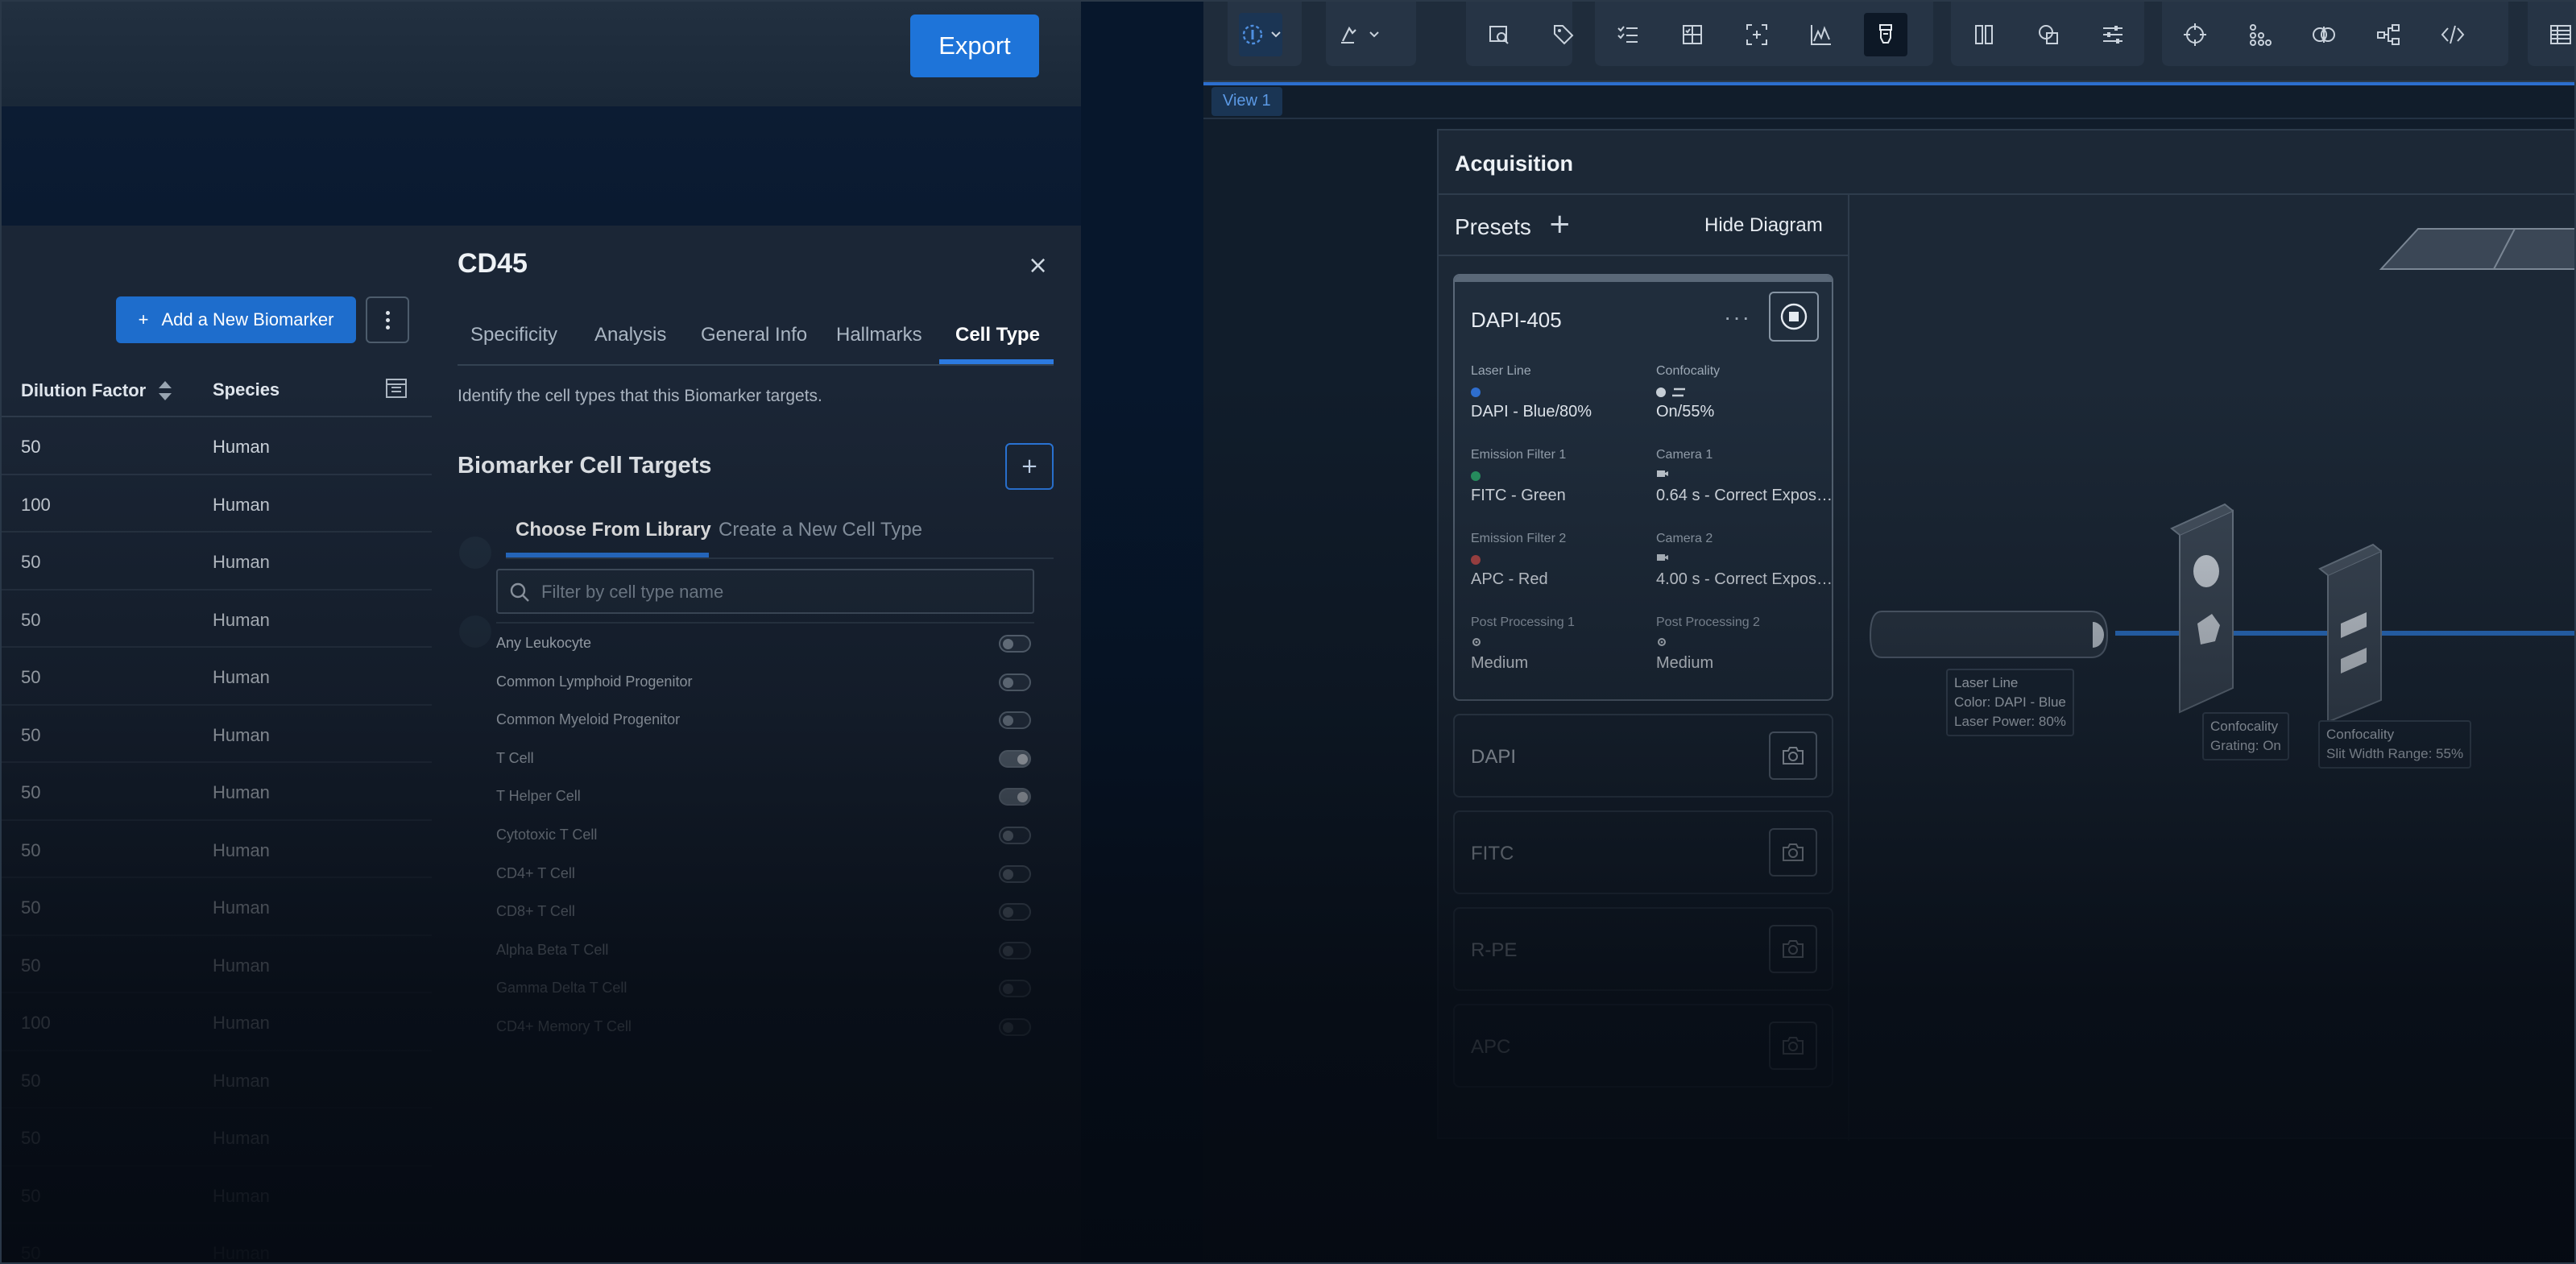 Image resolution: width=2576 pixels, height=1264 pixels. I want to click on cell-type-row: Alpha Beta T Cell, so click(765, 949).